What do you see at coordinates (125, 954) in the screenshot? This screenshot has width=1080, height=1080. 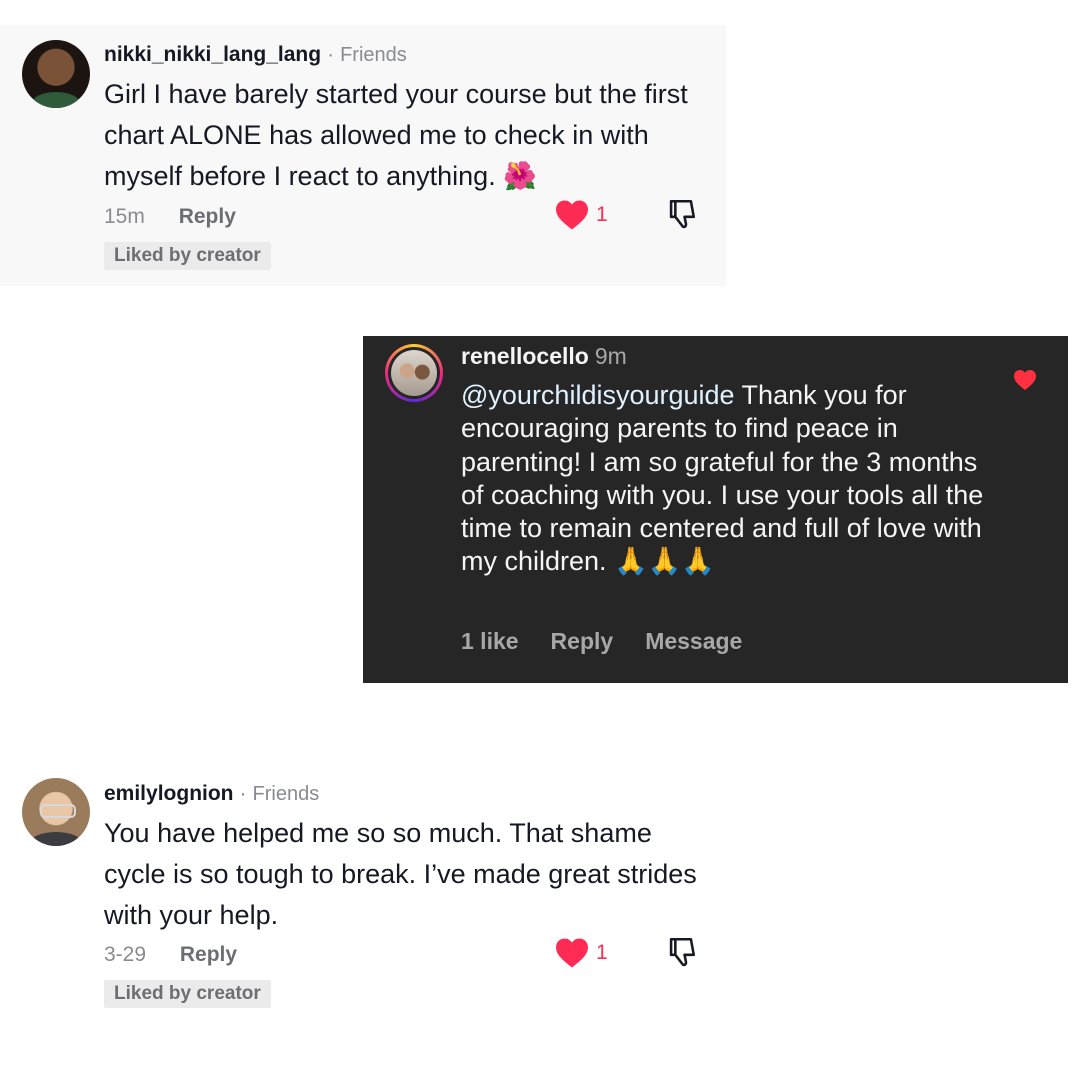 I see `comment-time: 3-29` at bounding box center [125, 954].